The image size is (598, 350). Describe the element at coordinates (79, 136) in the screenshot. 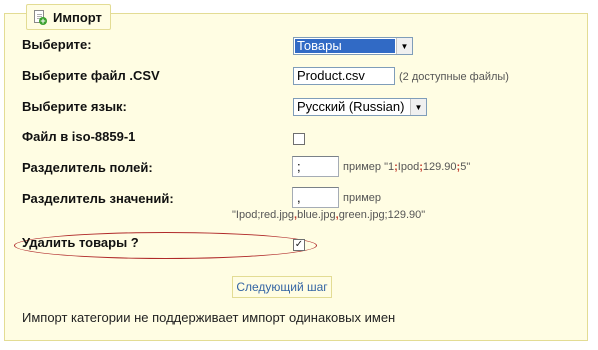

I see `iso-label: Файл в iso-8859-1` at that location.